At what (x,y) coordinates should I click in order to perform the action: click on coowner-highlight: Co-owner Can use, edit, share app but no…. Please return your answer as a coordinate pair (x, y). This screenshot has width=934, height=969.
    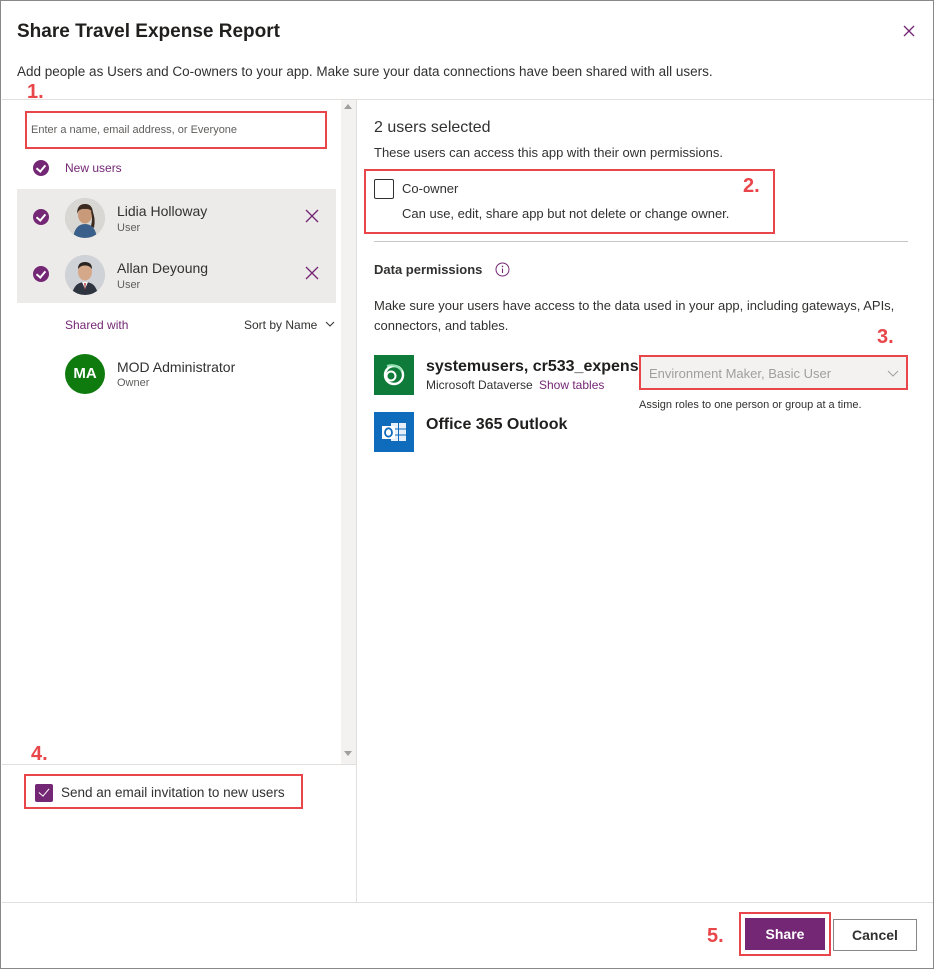
    Looking at the image, I should click on (569, 201).